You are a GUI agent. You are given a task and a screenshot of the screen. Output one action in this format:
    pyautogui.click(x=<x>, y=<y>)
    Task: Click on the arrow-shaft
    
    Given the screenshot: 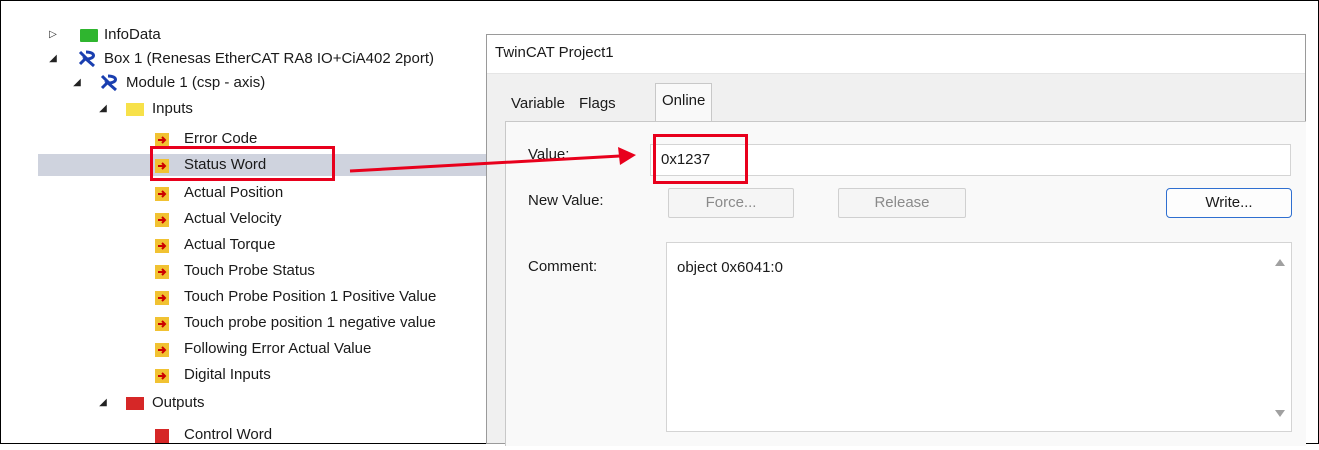 What is the action you would take?
    pyautogui.click(x=485, y=163)
    